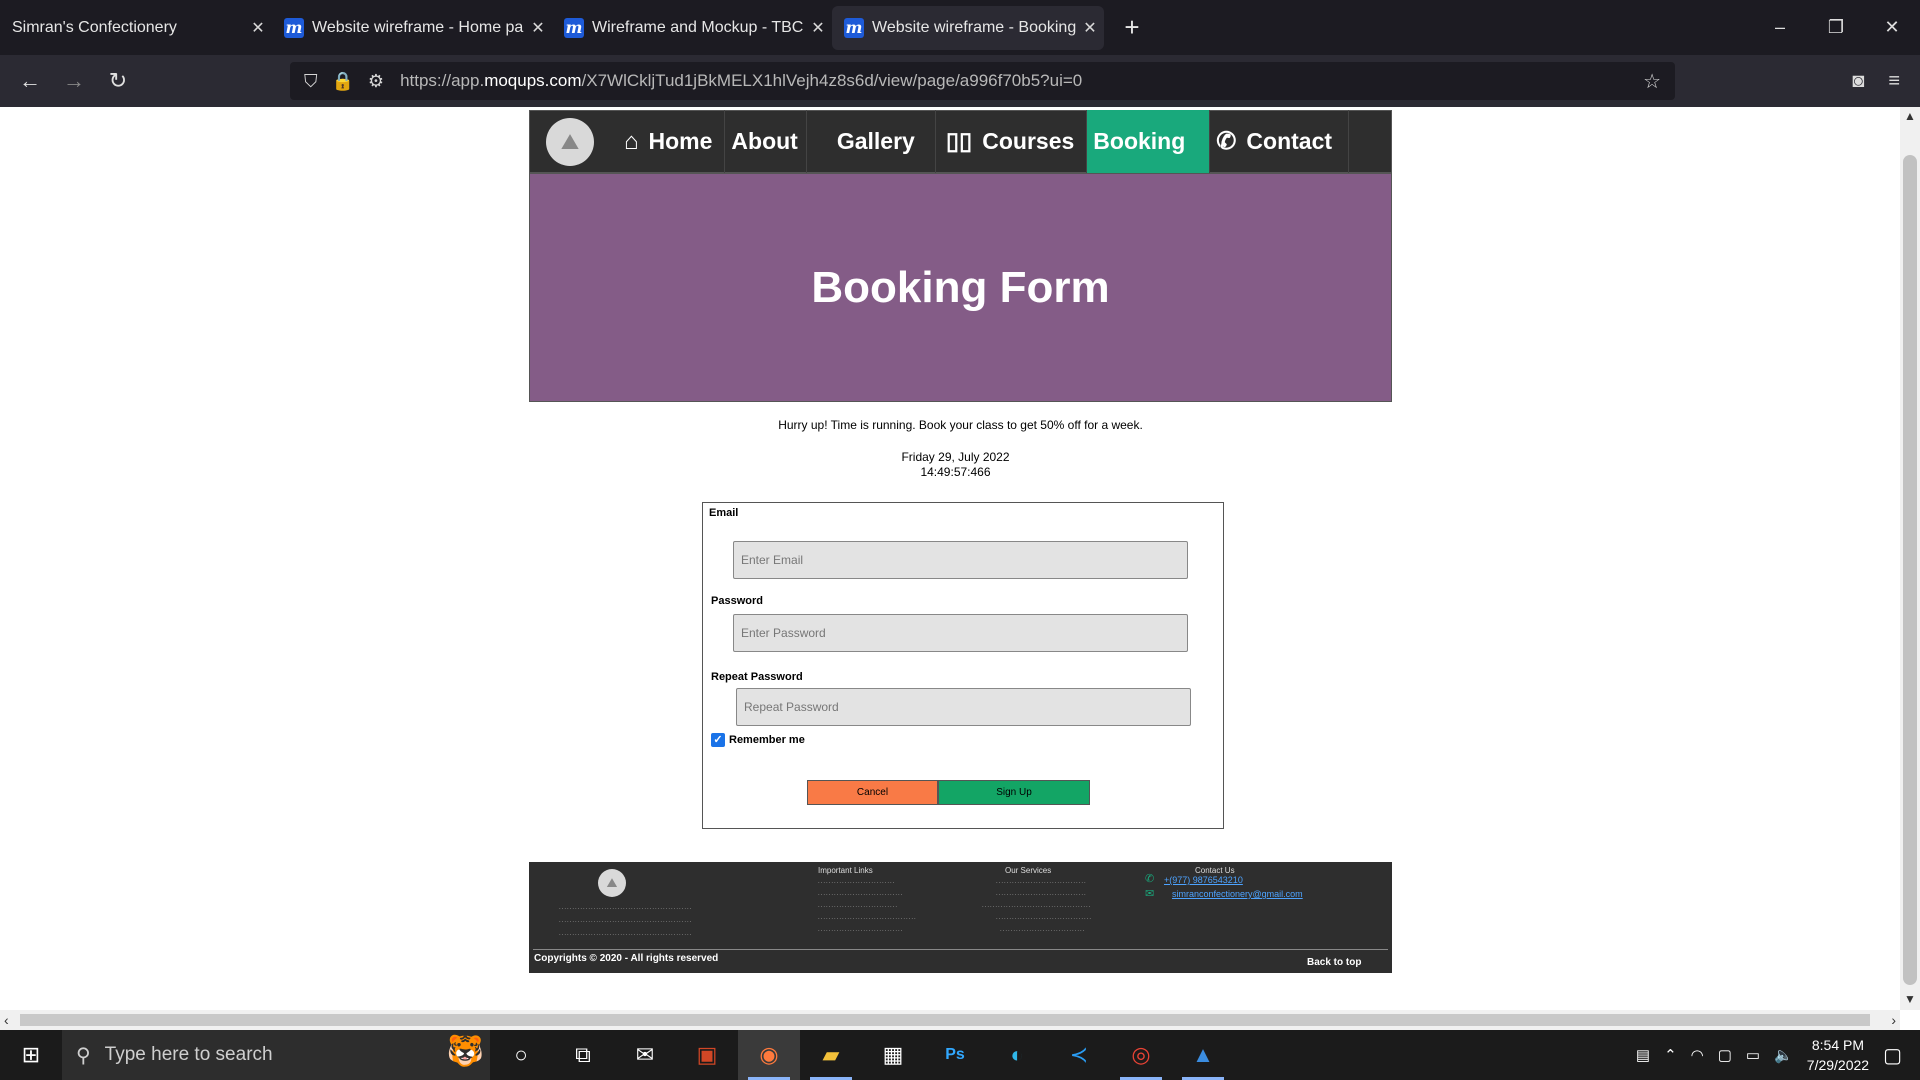  Describe the element at coordinates (1892, 1055) in the screenshot. I see `notification-icon: ▢` at that location.